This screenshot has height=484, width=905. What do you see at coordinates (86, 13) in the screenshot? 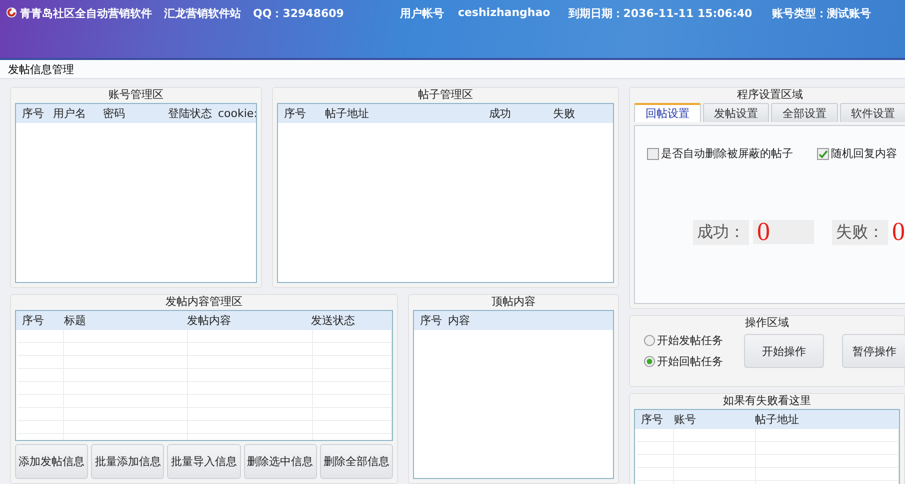
I see `app-name: 青青岛社区全自动营销软件` at bounding box center [86, 13].